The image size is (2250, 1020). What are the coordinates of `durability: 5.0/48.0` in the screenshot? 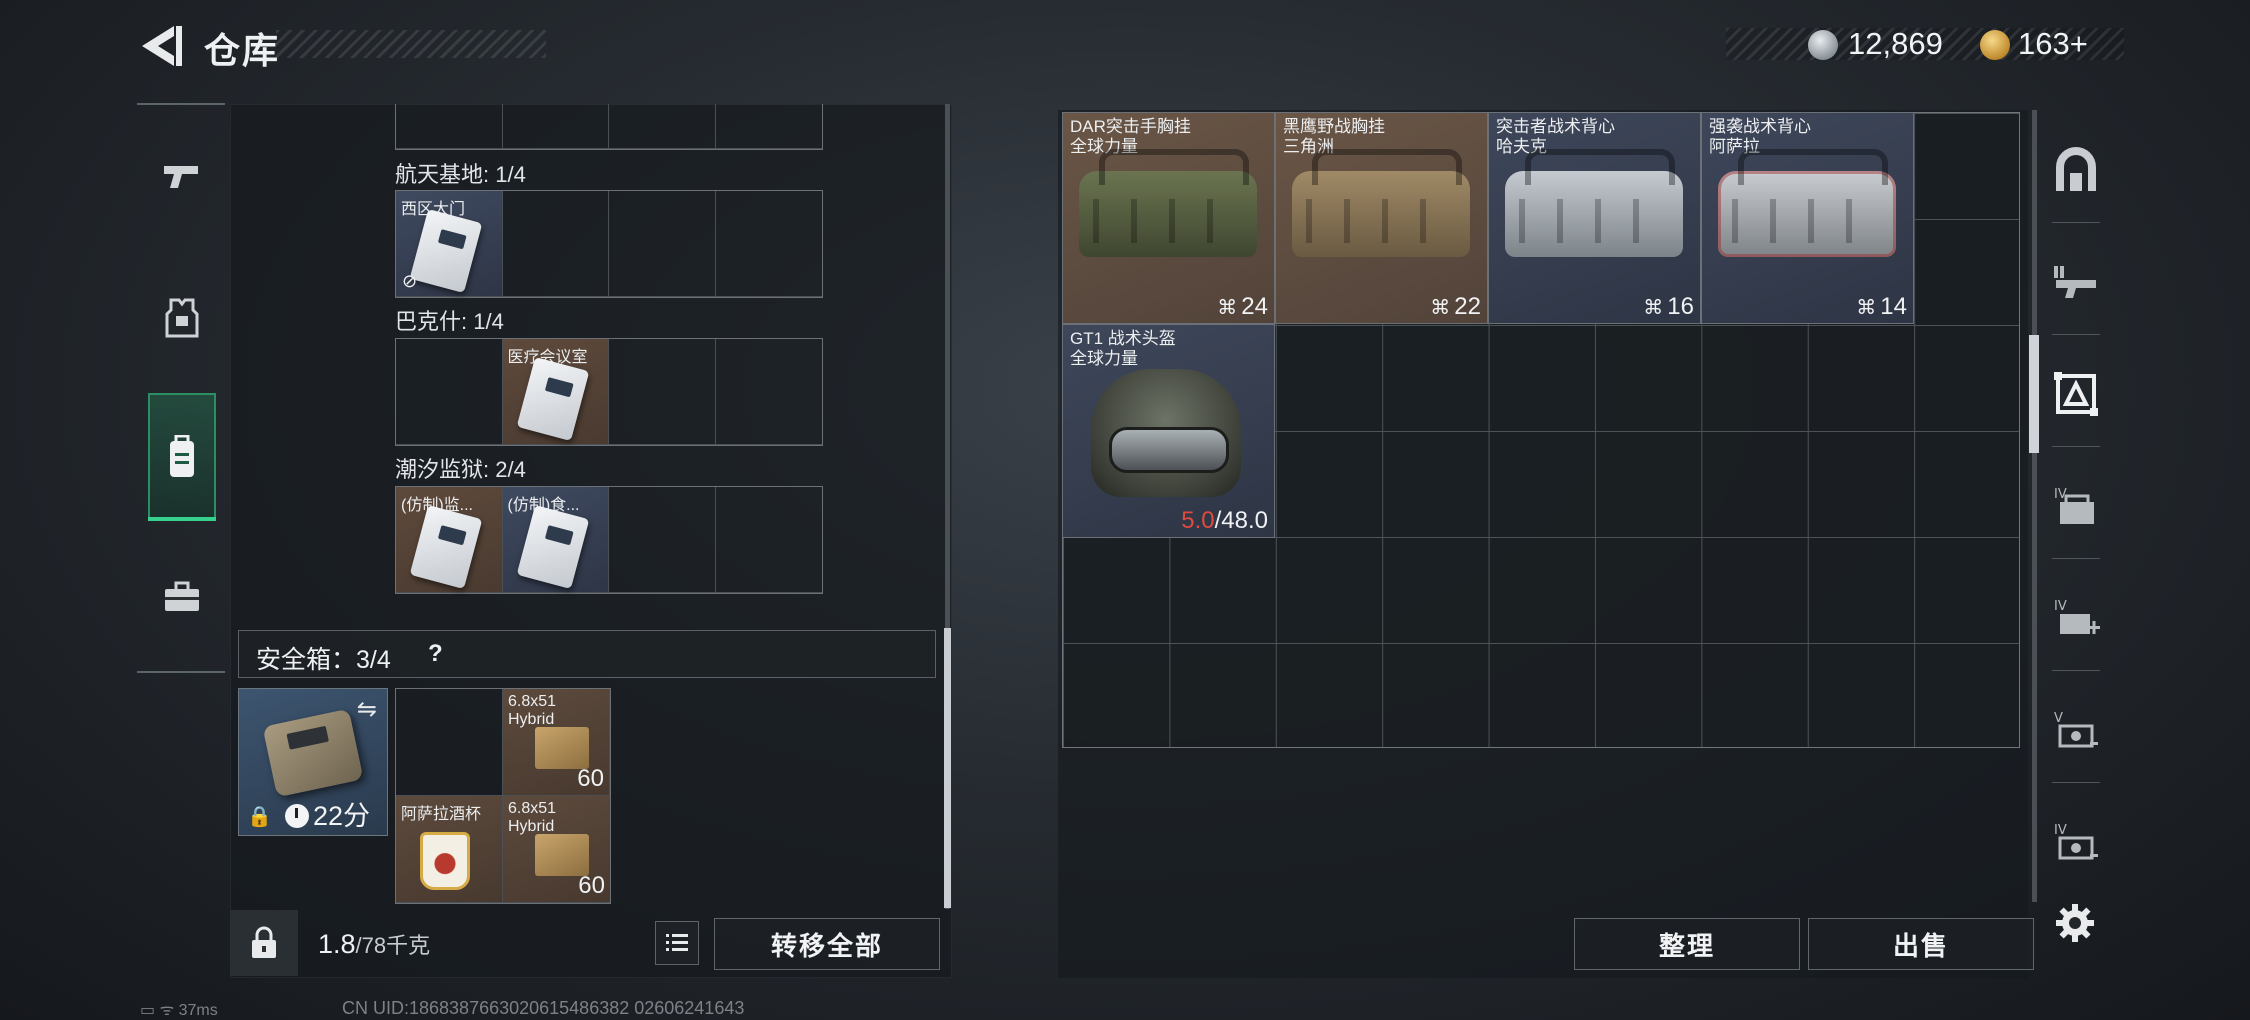 It's located at (1224, 520).